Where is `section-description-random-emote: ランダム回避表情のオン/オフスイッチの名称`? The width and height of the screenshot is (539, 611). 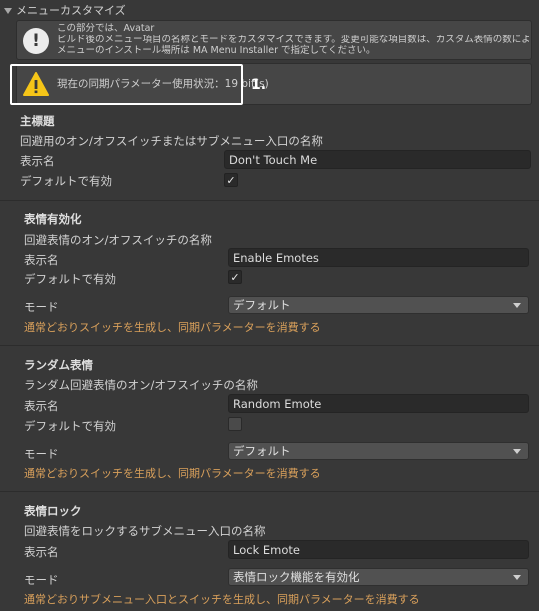 section-description-random-emote: ランダム回避表情のオン/オフスイッチの名称 is located at coordinates (141, 385).